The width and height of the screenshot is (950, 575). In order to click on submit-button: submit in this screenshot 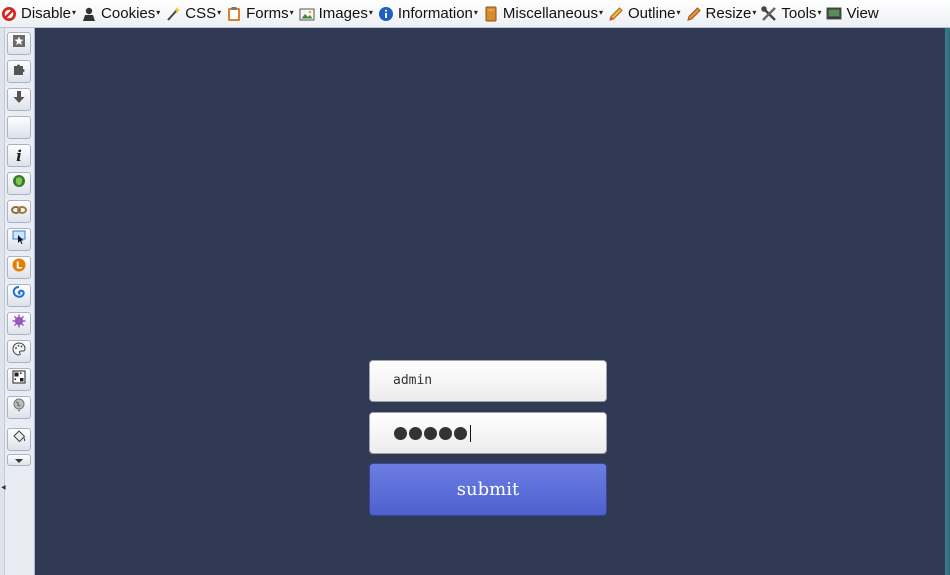, I will do `click(488, 489)`.